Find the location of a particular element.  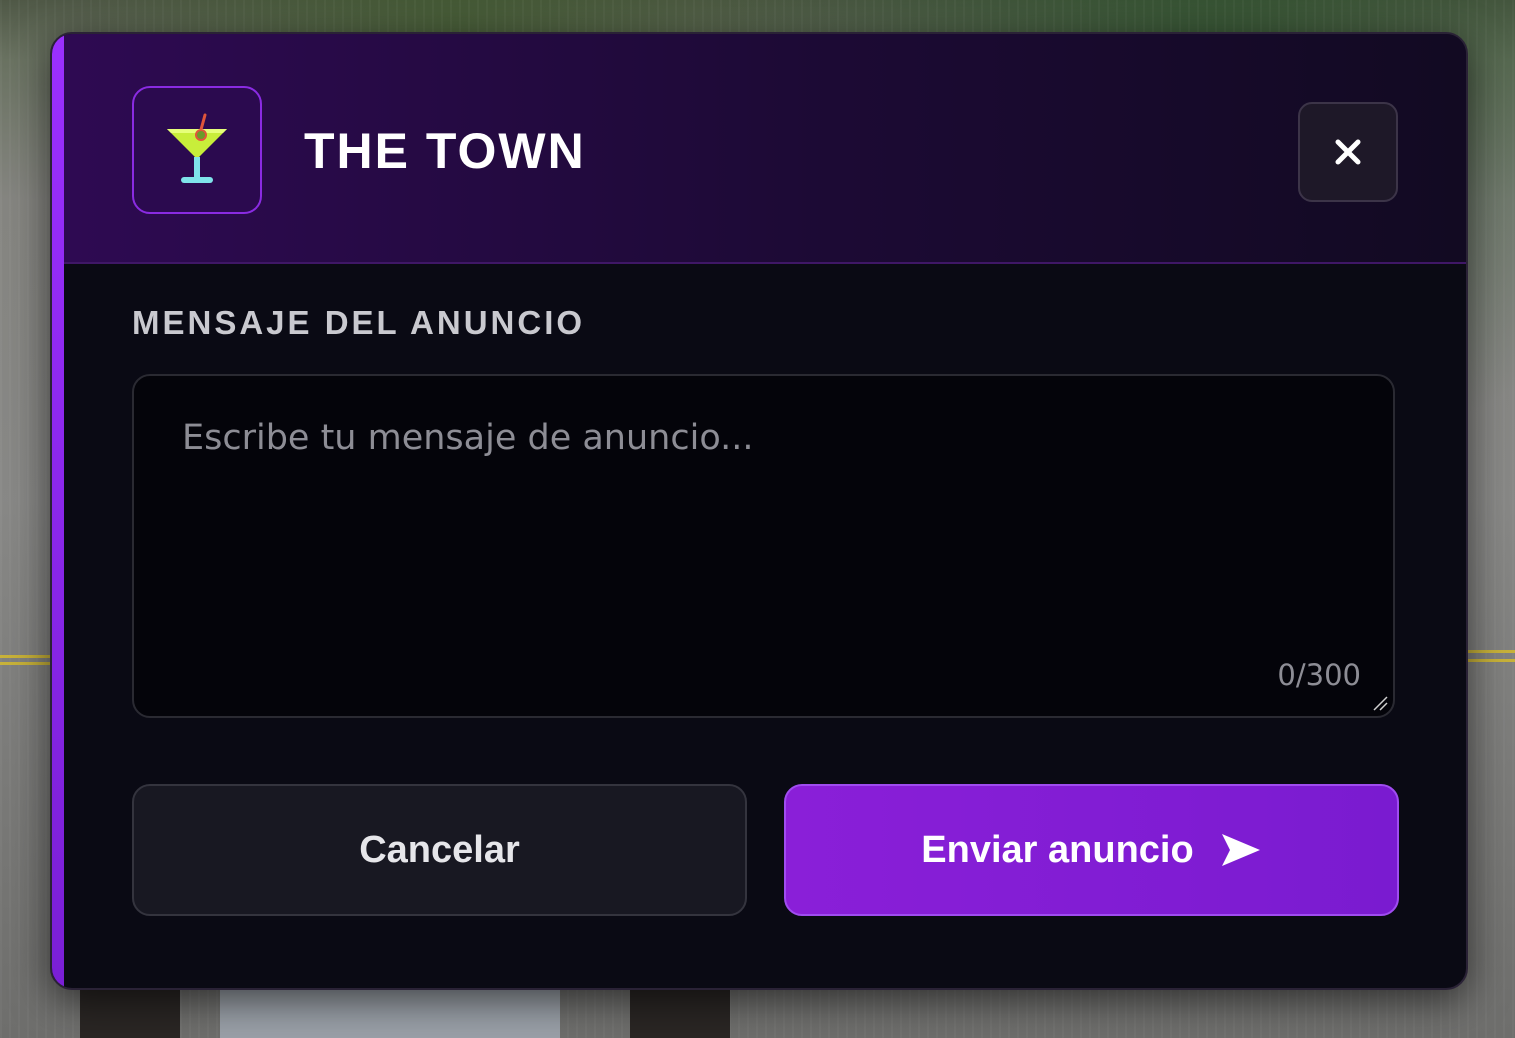

send-arrow-icon is located at coordinates (1240, 850).